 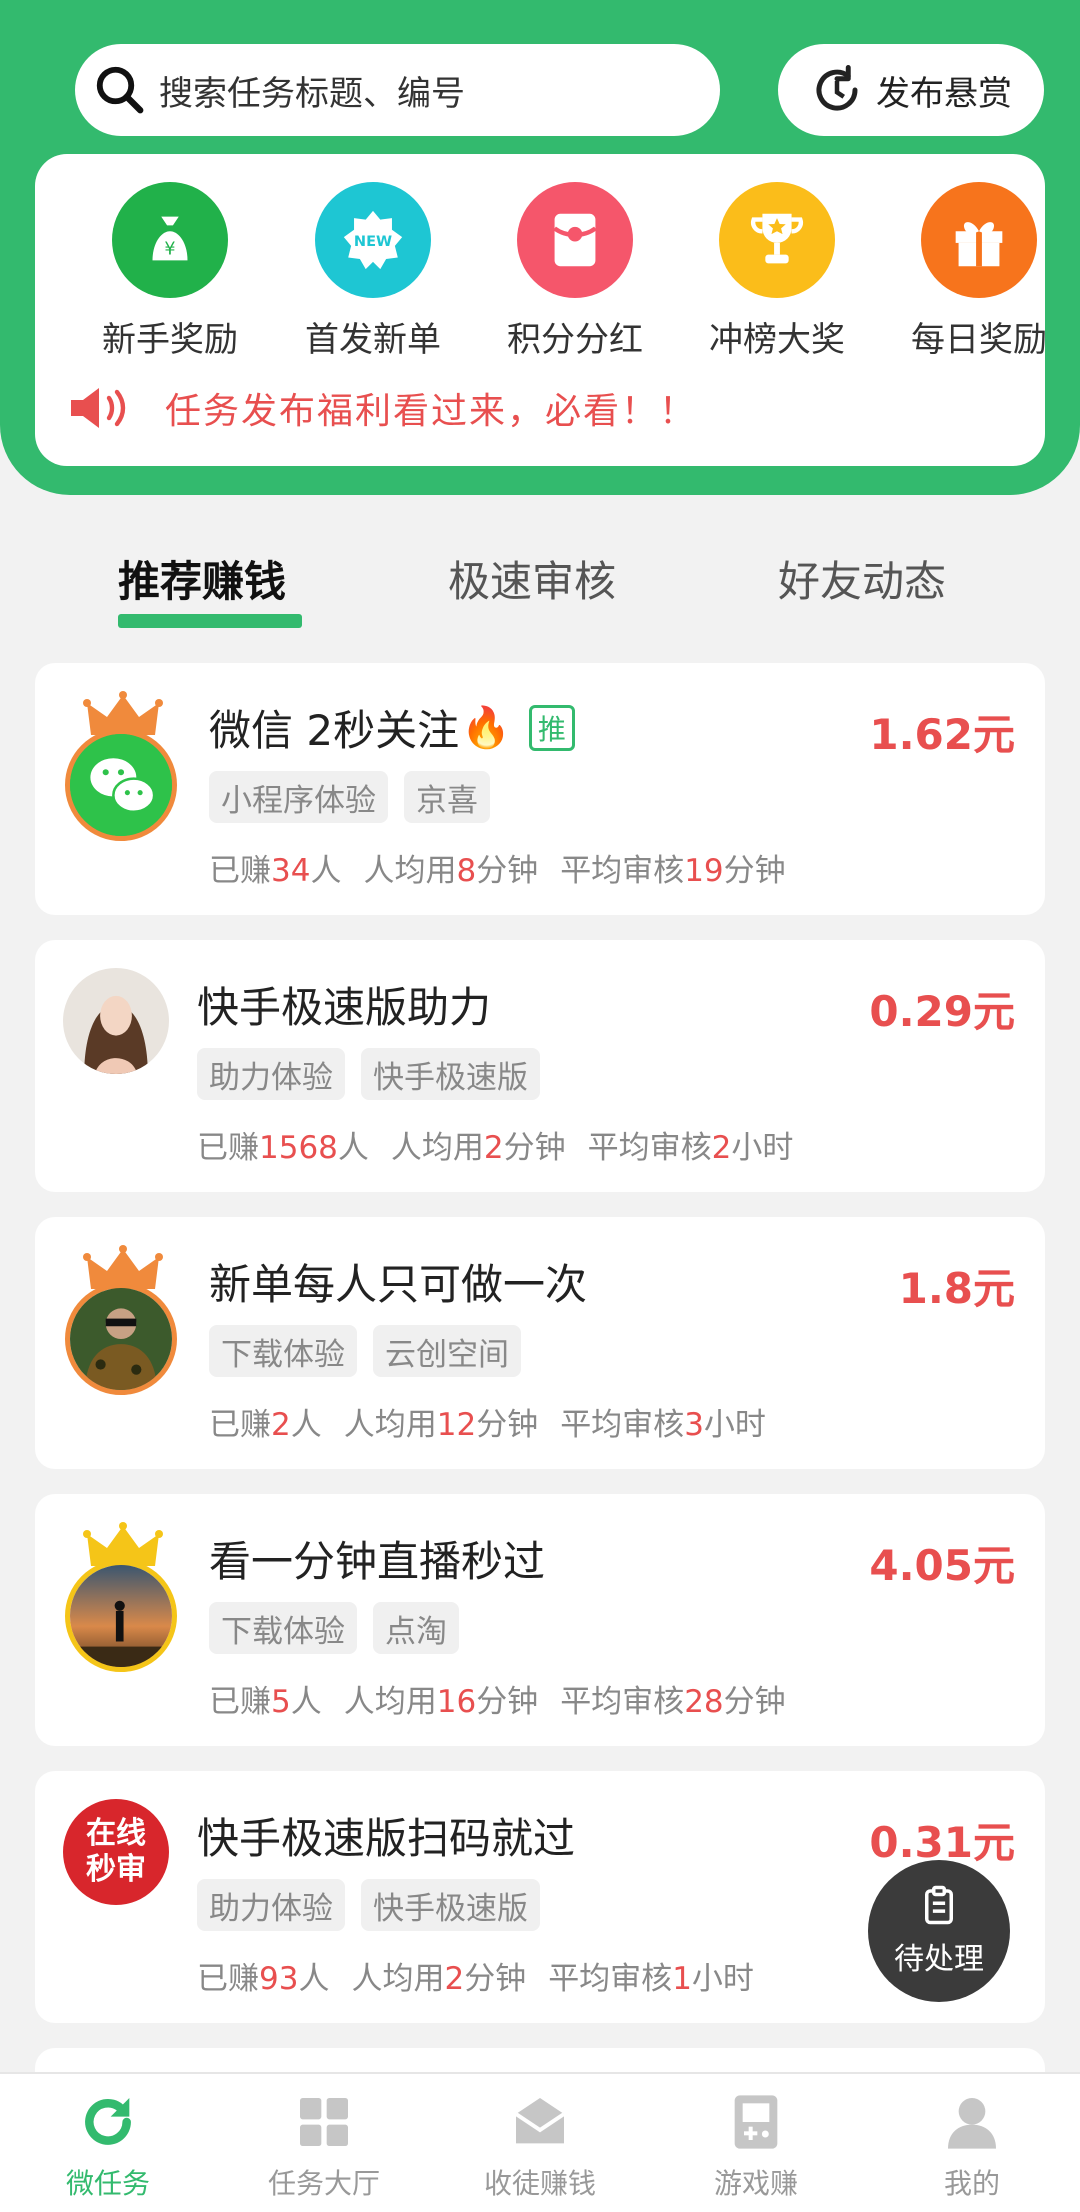 I want to click on task-title: 快手极速版助力, so click(x=344, y=1007).